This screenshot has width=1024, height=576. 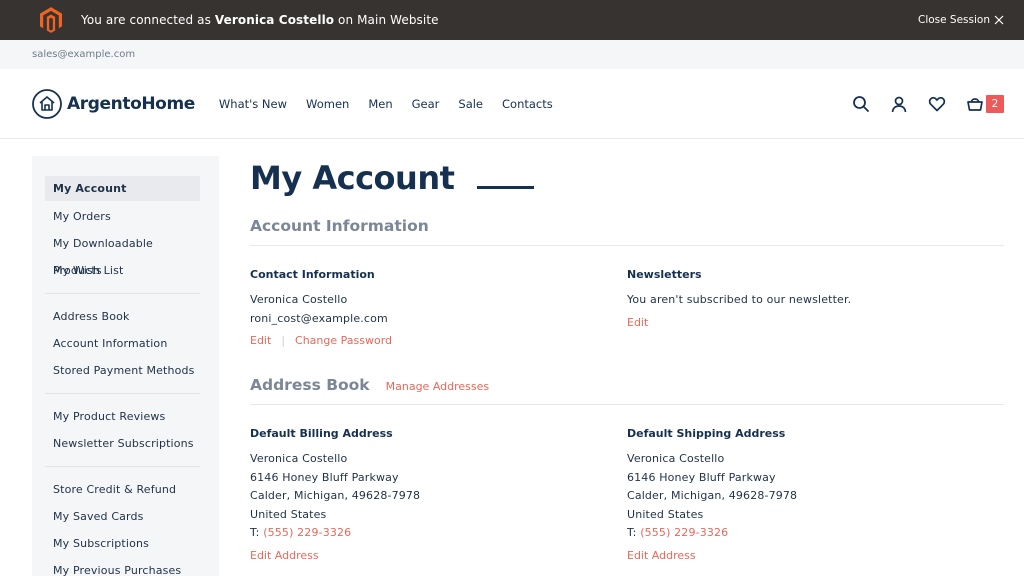 What do you see at coordinates (388, 20) in the screenshot?
I see `session-suffix: on Main Website` at bounding box center [388, 20].